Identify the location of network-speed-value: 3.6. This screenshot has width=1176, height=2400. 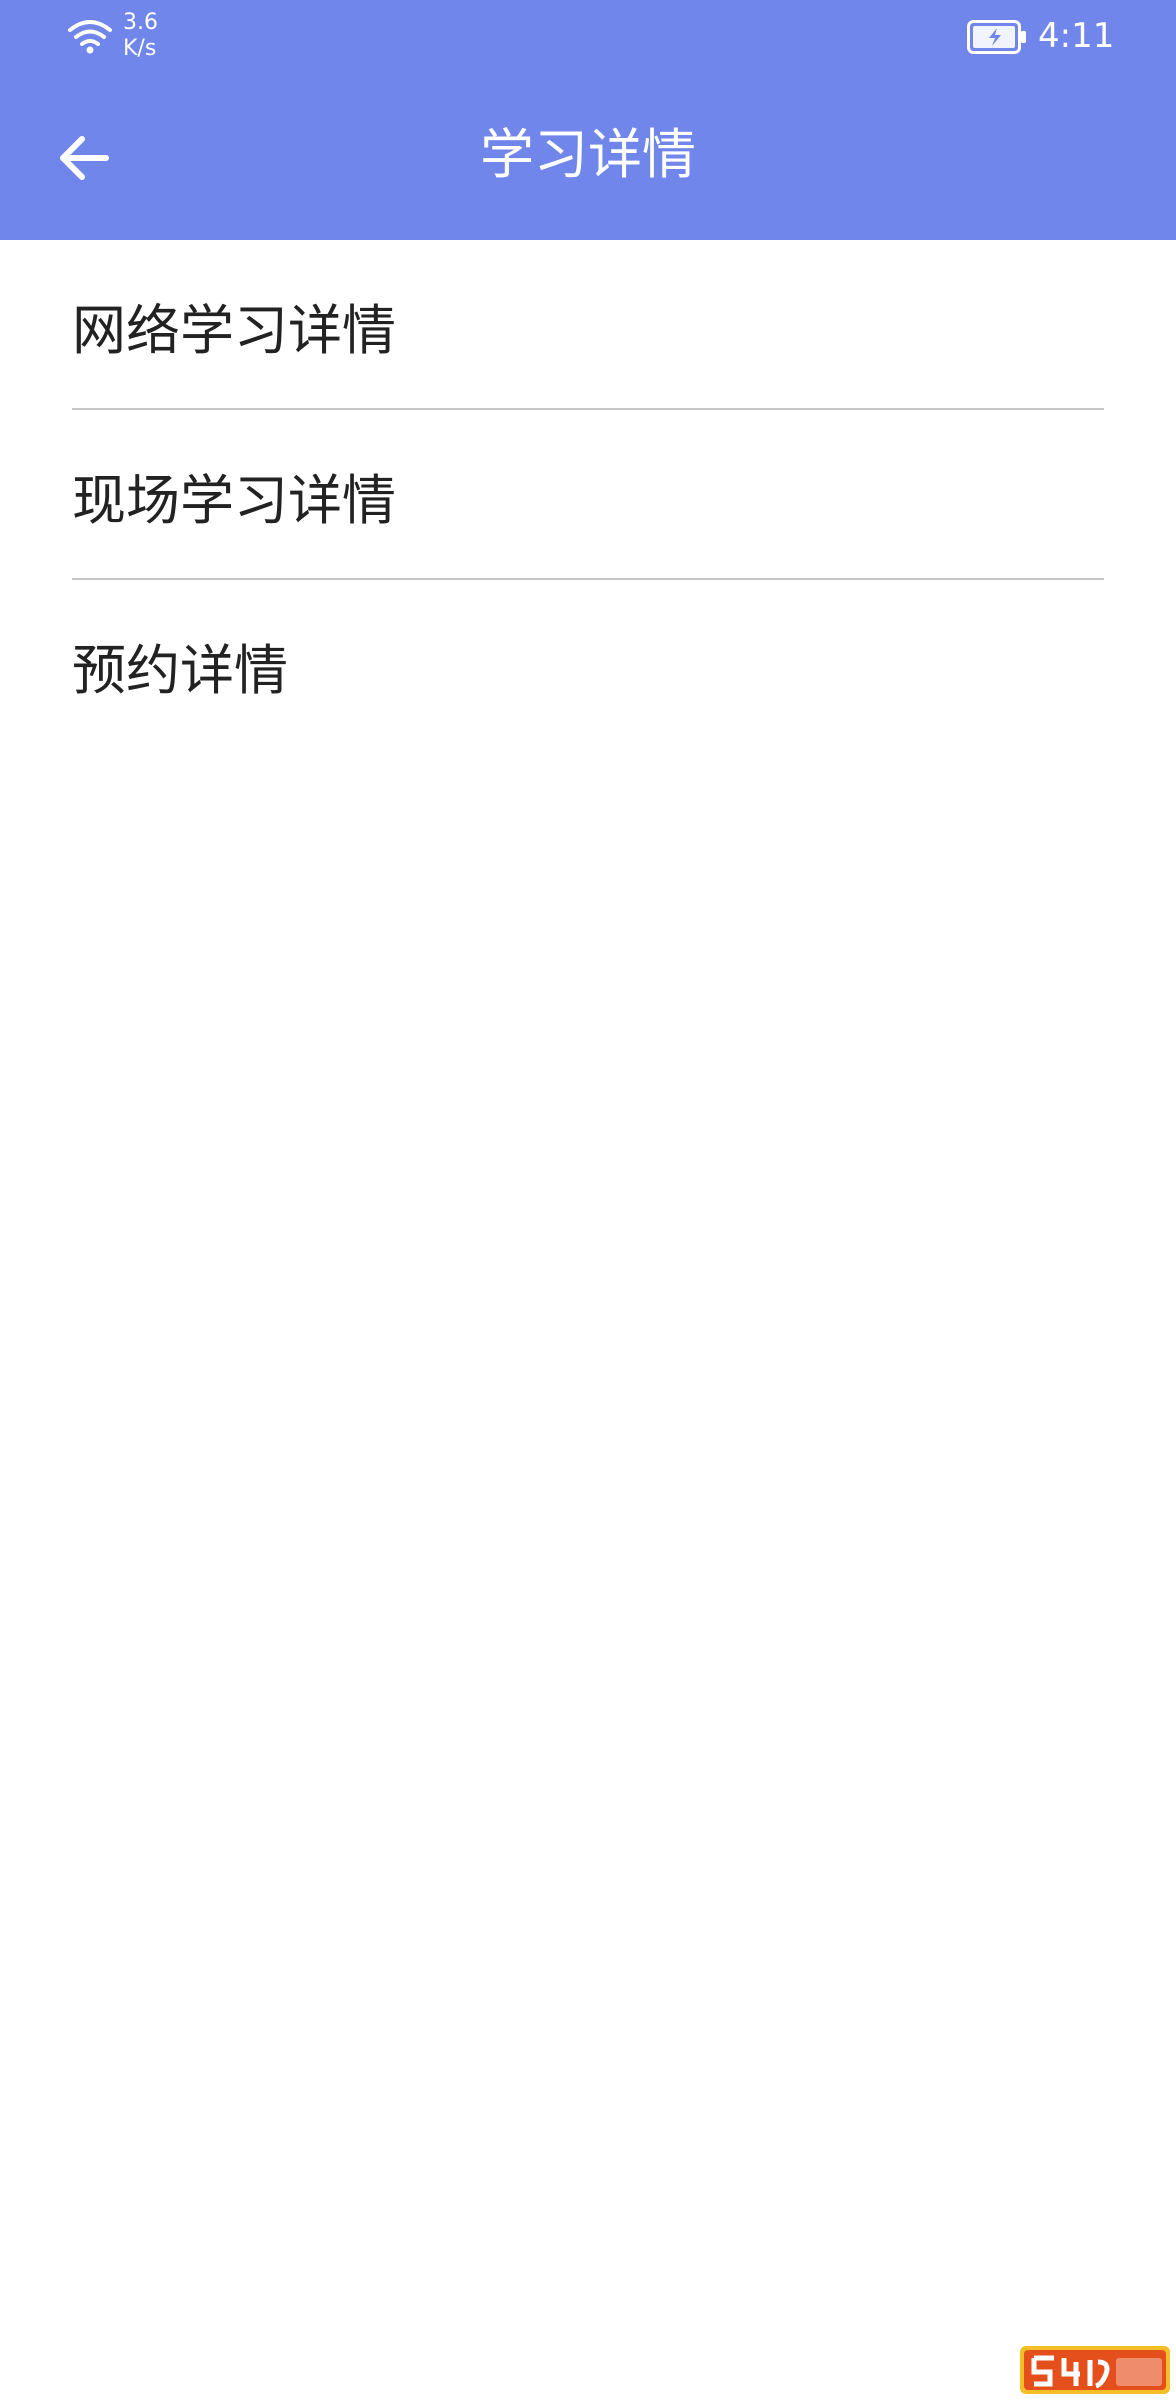
(140, 22).